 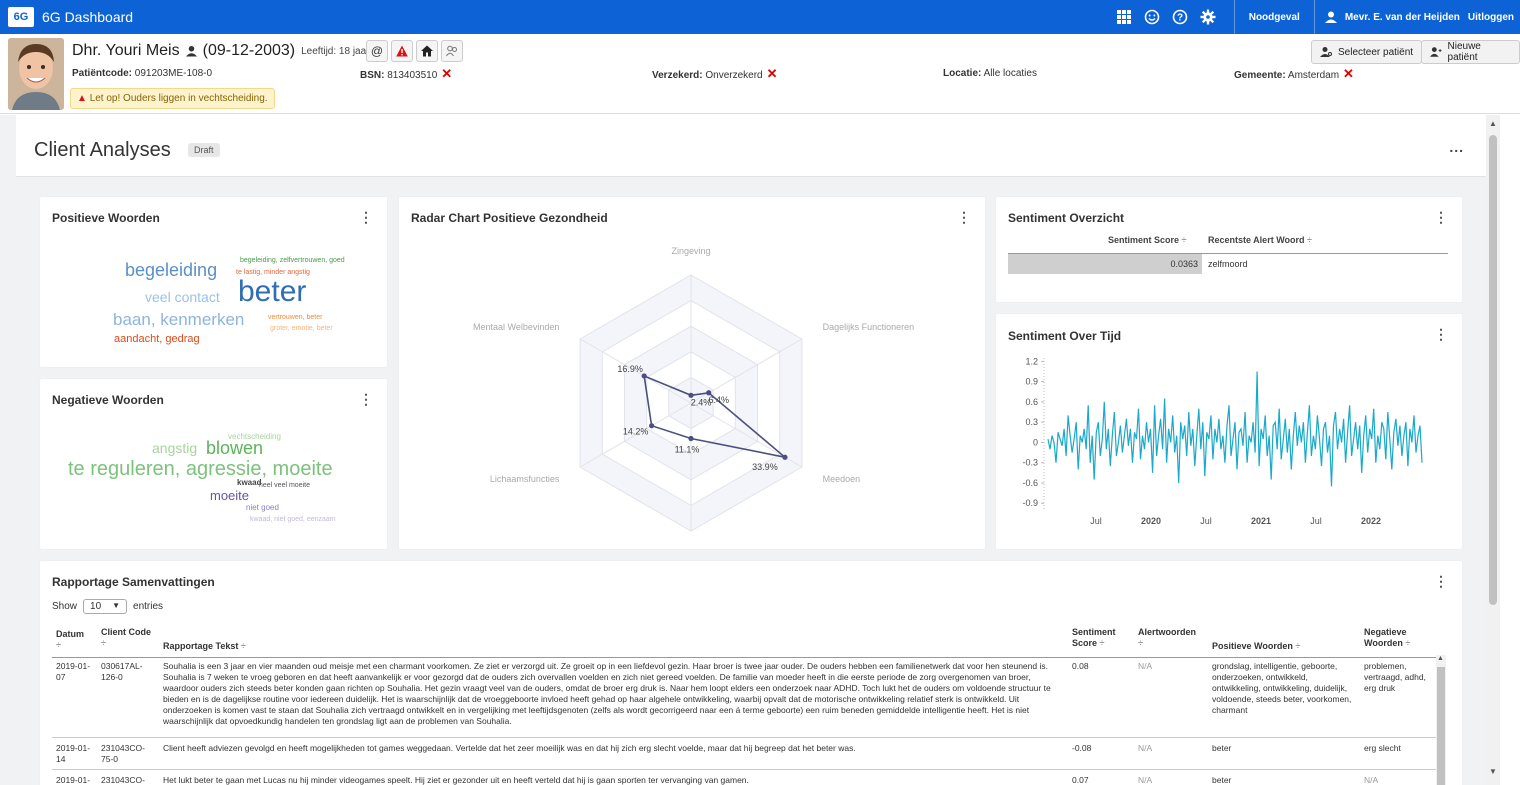 I want to click on help-icon: ?, so click(x=1180, y=17).